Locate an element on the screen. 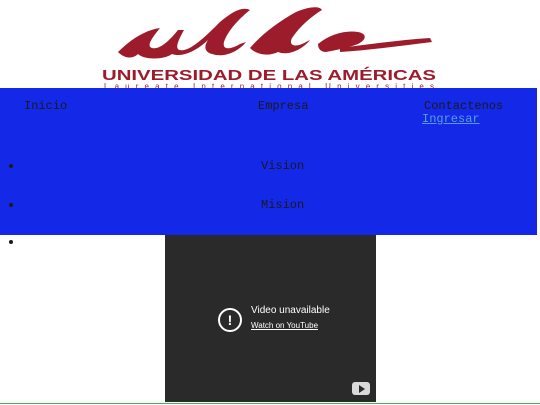  footer-divider is located at coordinates (270, 403).